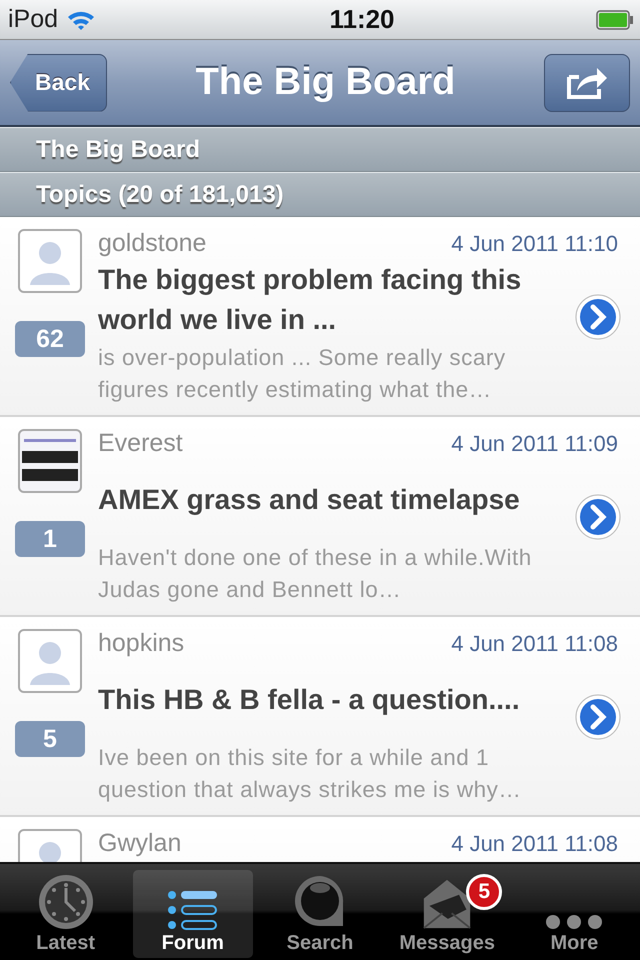 This screenshot has width=640, height=960. I want to click on tab: 5 Messages, so click(447, 914).